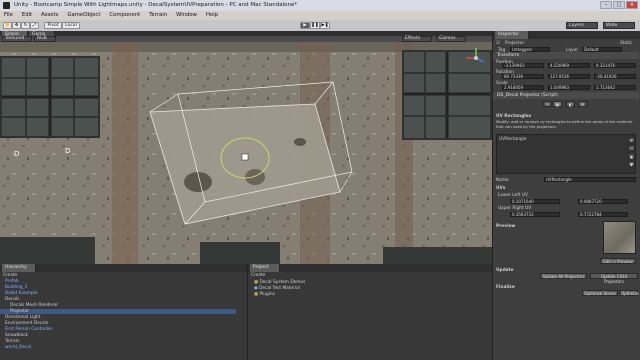  What do you see at coordinates (631, 164) in the screenshot?
I see `move-down-icon: ▼` at bounding box center [631, 164].